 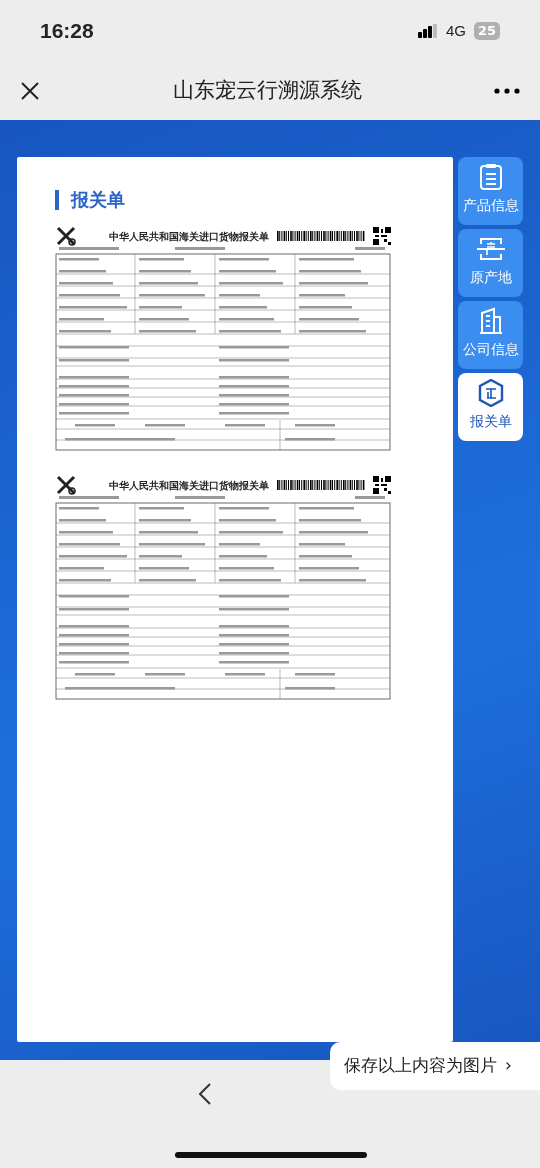 I want to click on scan-origin-icon, so click(x=490, y=249).